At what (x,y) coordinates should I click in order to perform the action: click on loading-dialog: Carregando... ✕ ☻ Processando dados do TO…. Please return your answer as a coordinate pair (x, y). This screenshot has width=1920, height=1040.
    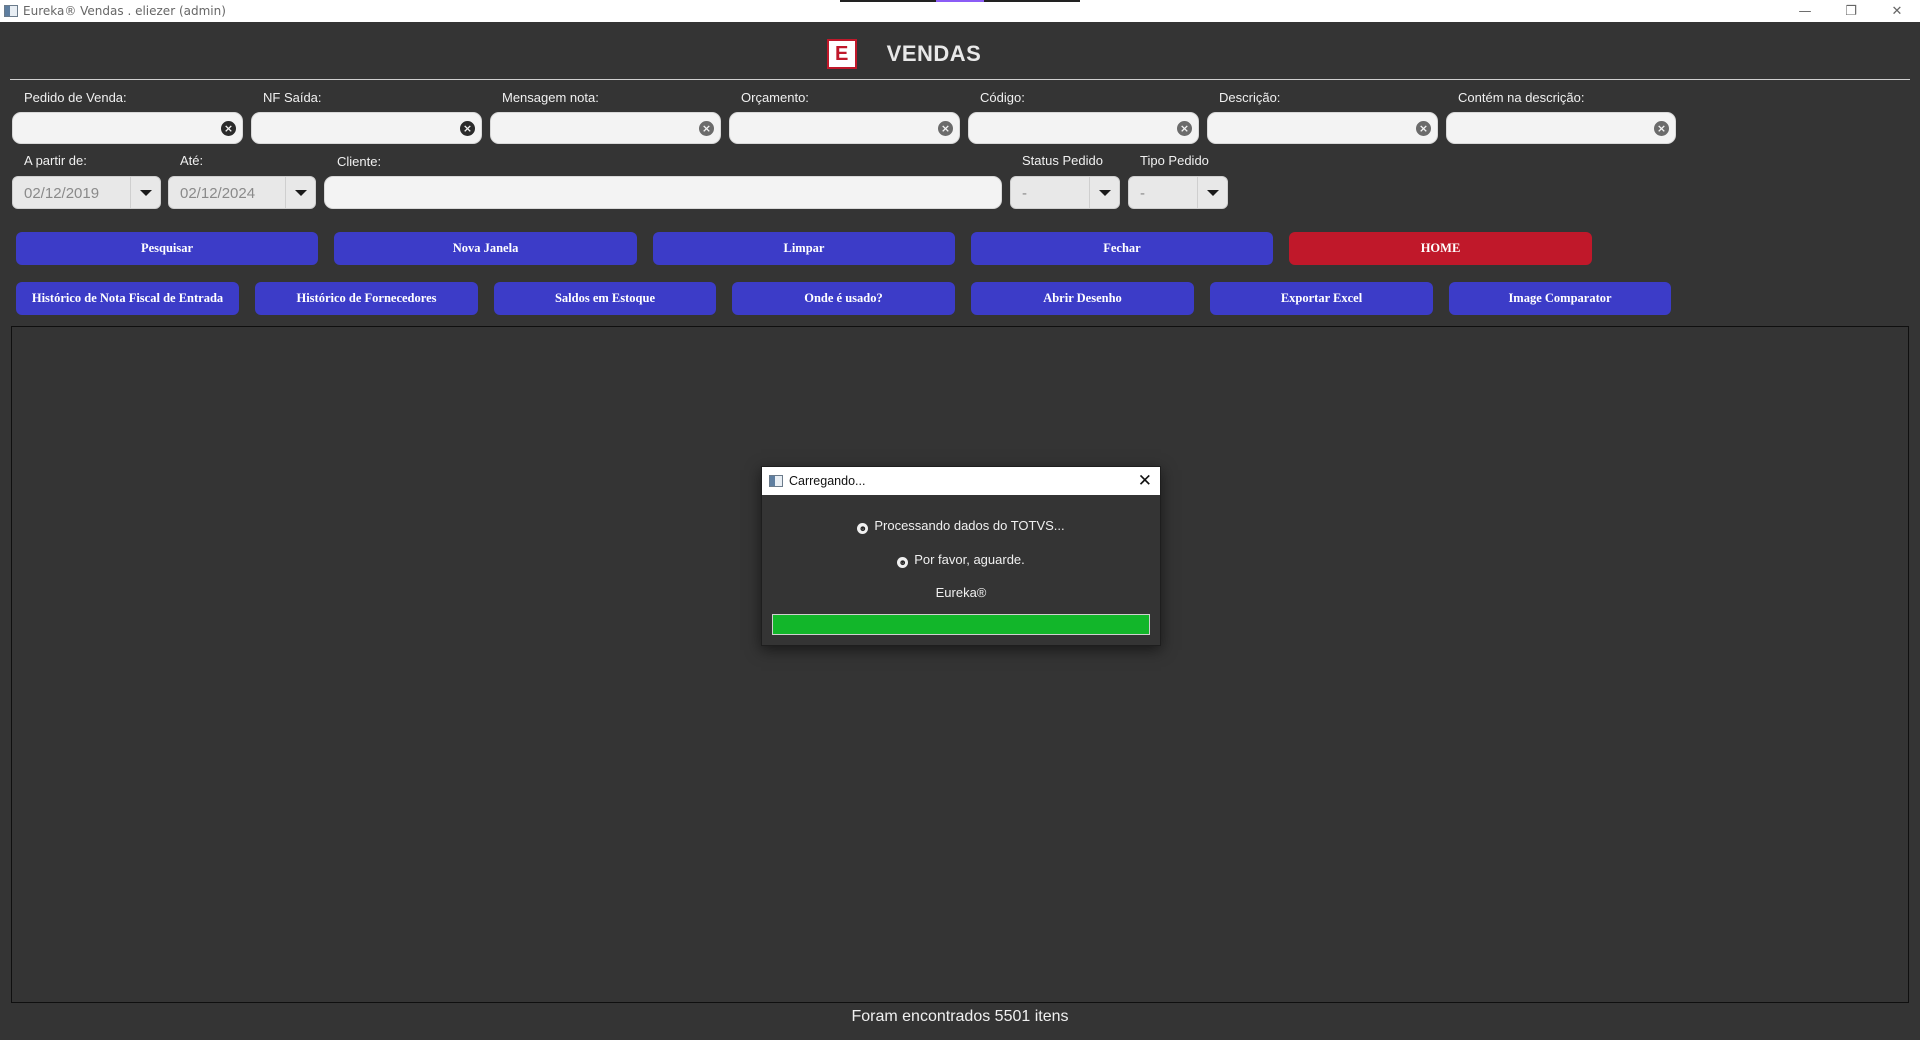
    Looking at the image, I should click on (961, 556).